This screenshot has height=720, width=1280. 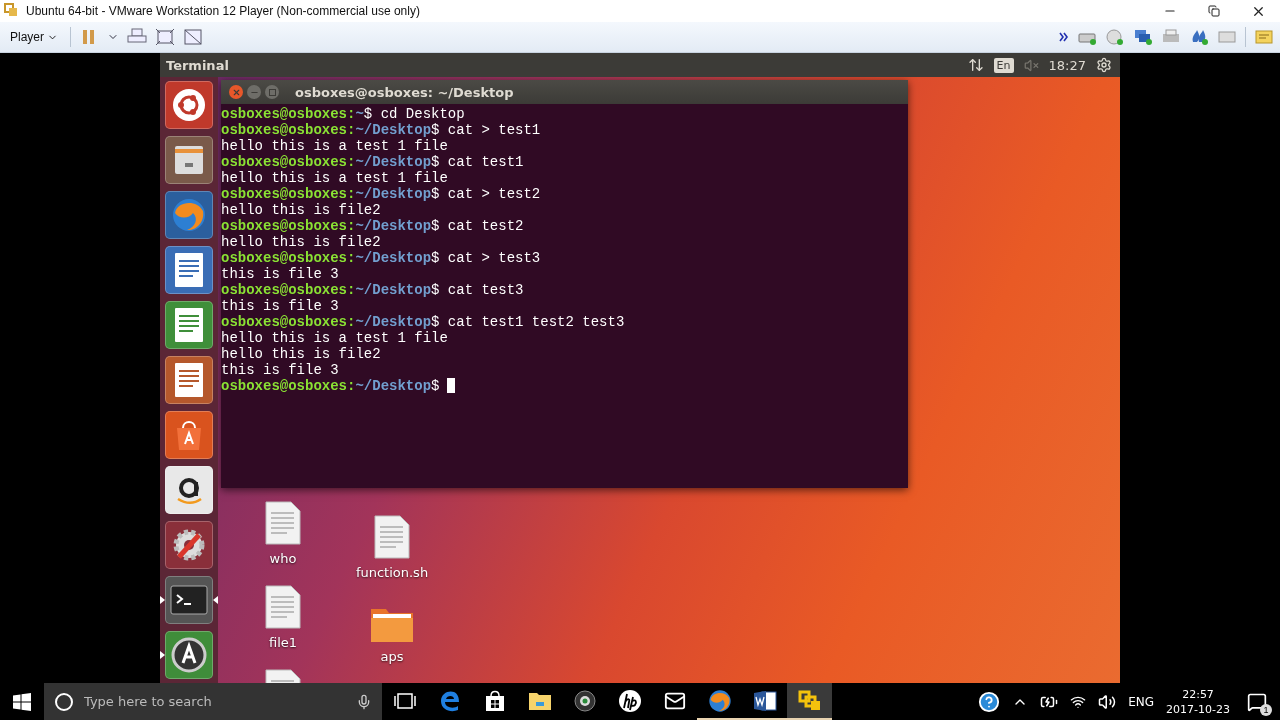 I want to click on word-document-icon, so click(x=764, y=700).